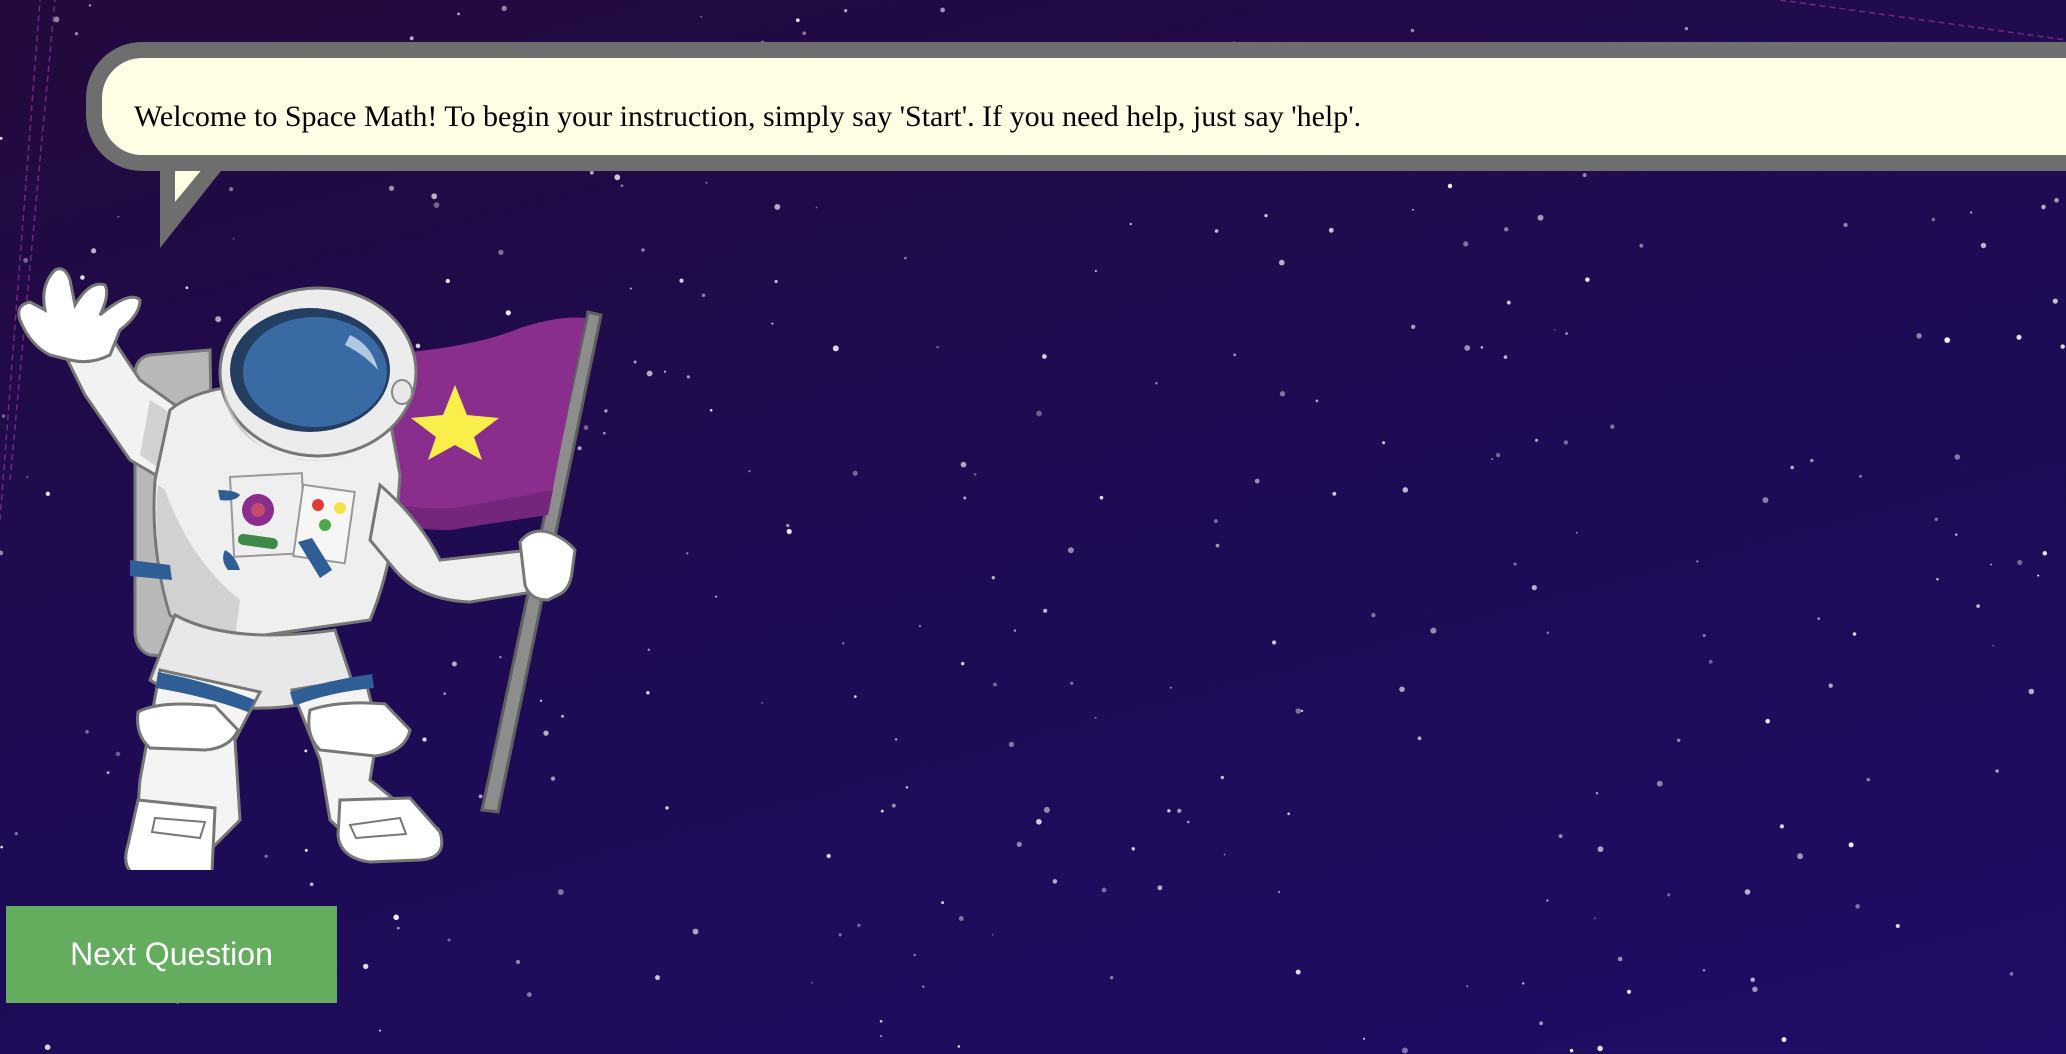 Image resolution: width=2066 pixels, height=1054 pixels. What do you see at coordinates (171, 954) in the screenshot?
I see `next-question-button: Next Question` at bounding box center [171, 954].